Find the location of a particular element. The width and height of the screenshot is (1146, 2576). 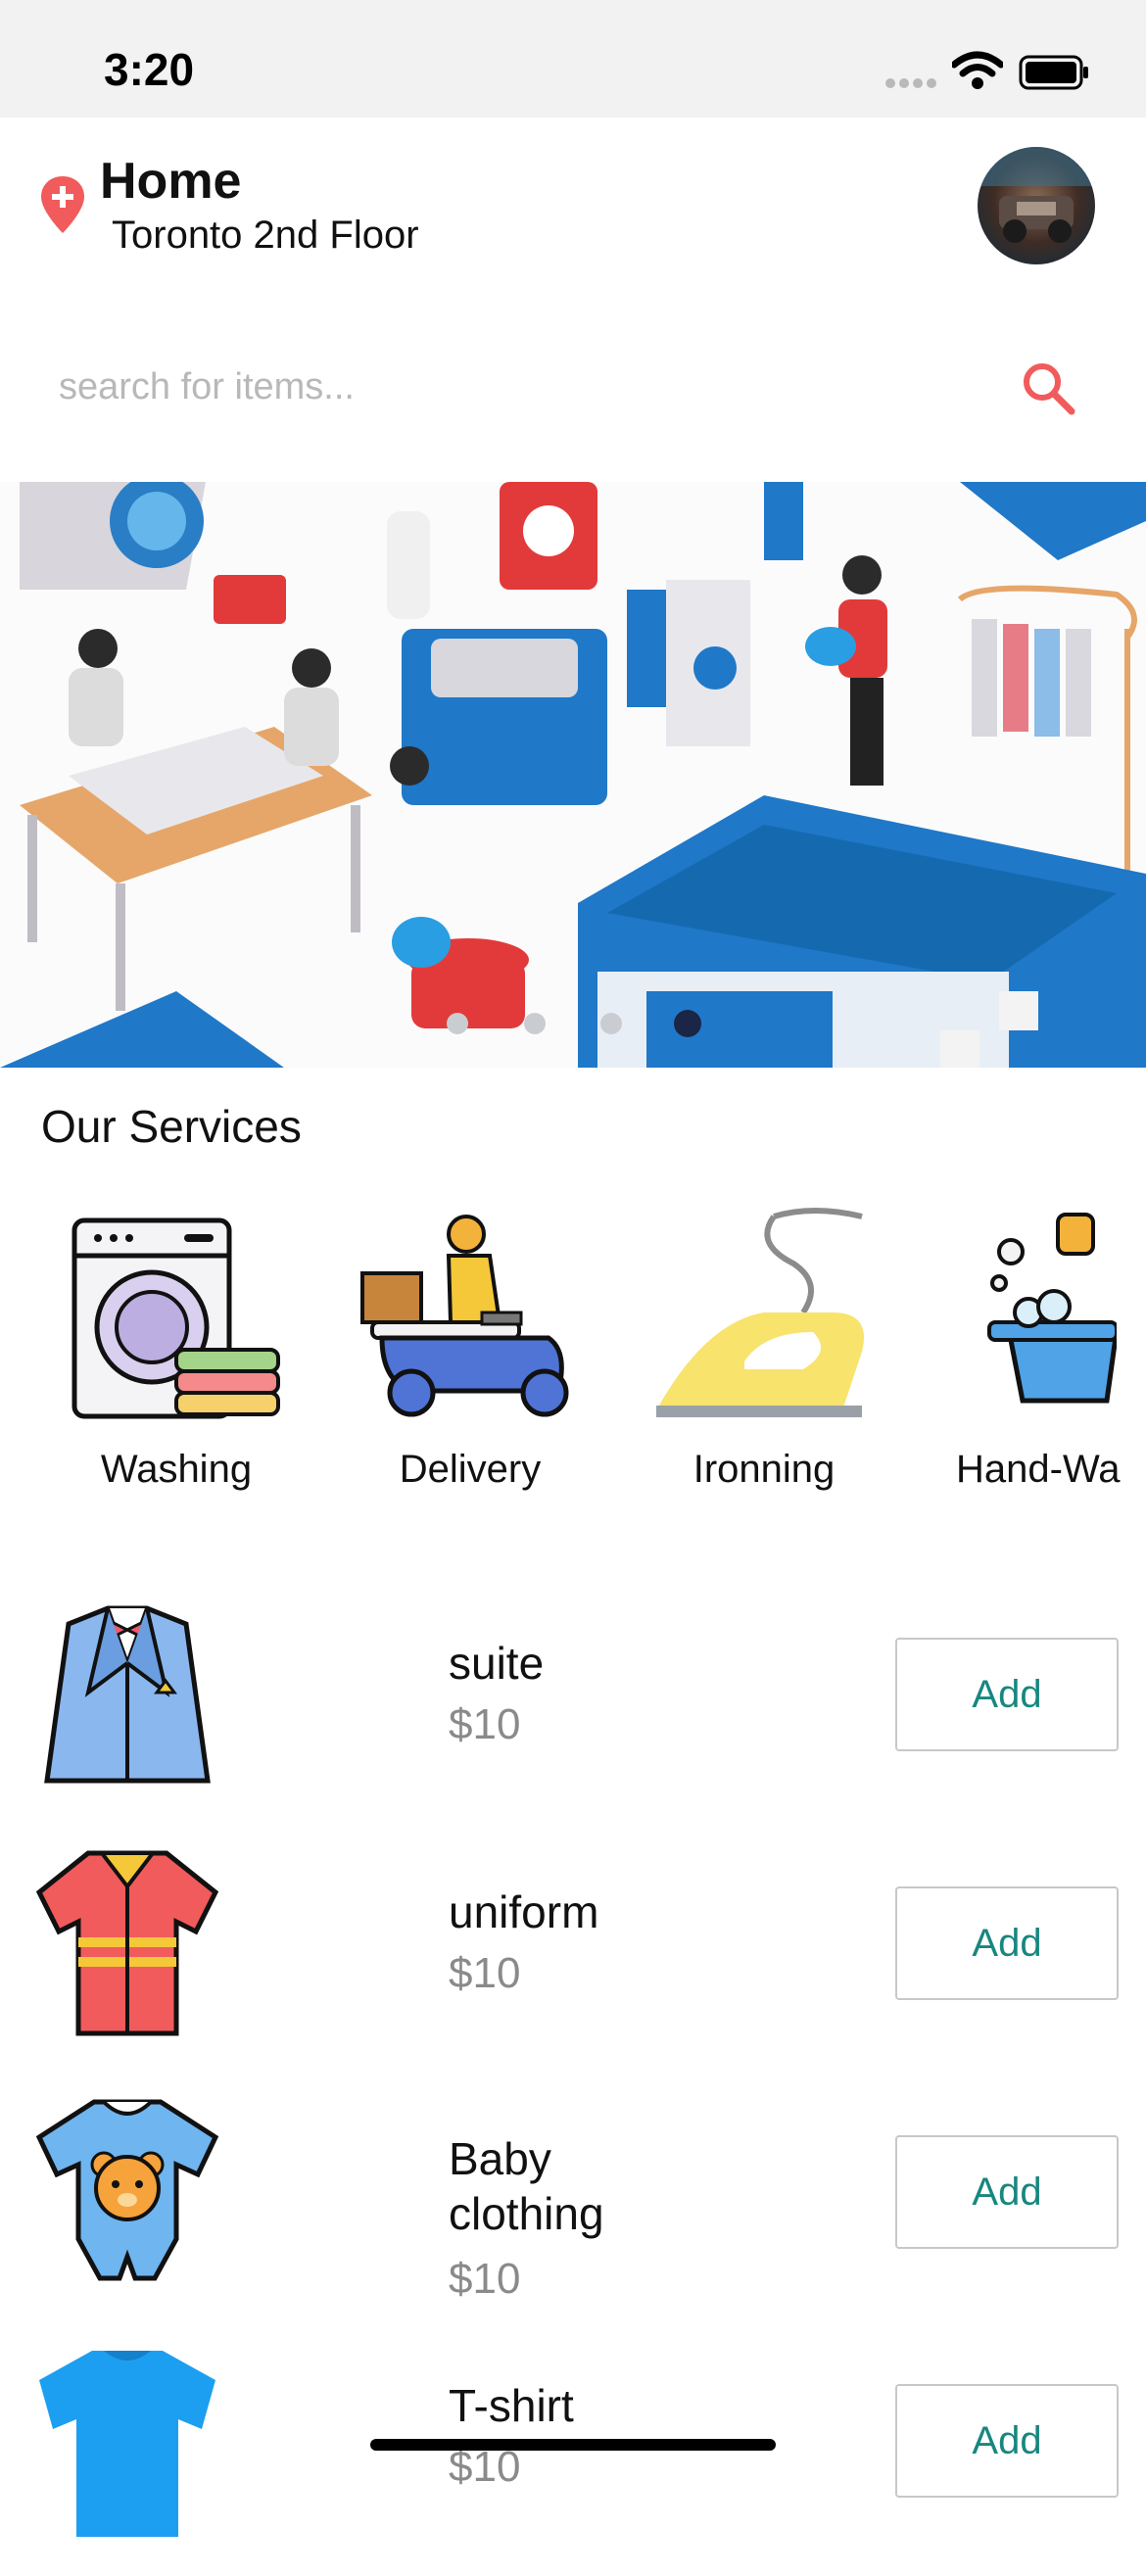

service-label: Ironning is located at coordinates (764, 1470).